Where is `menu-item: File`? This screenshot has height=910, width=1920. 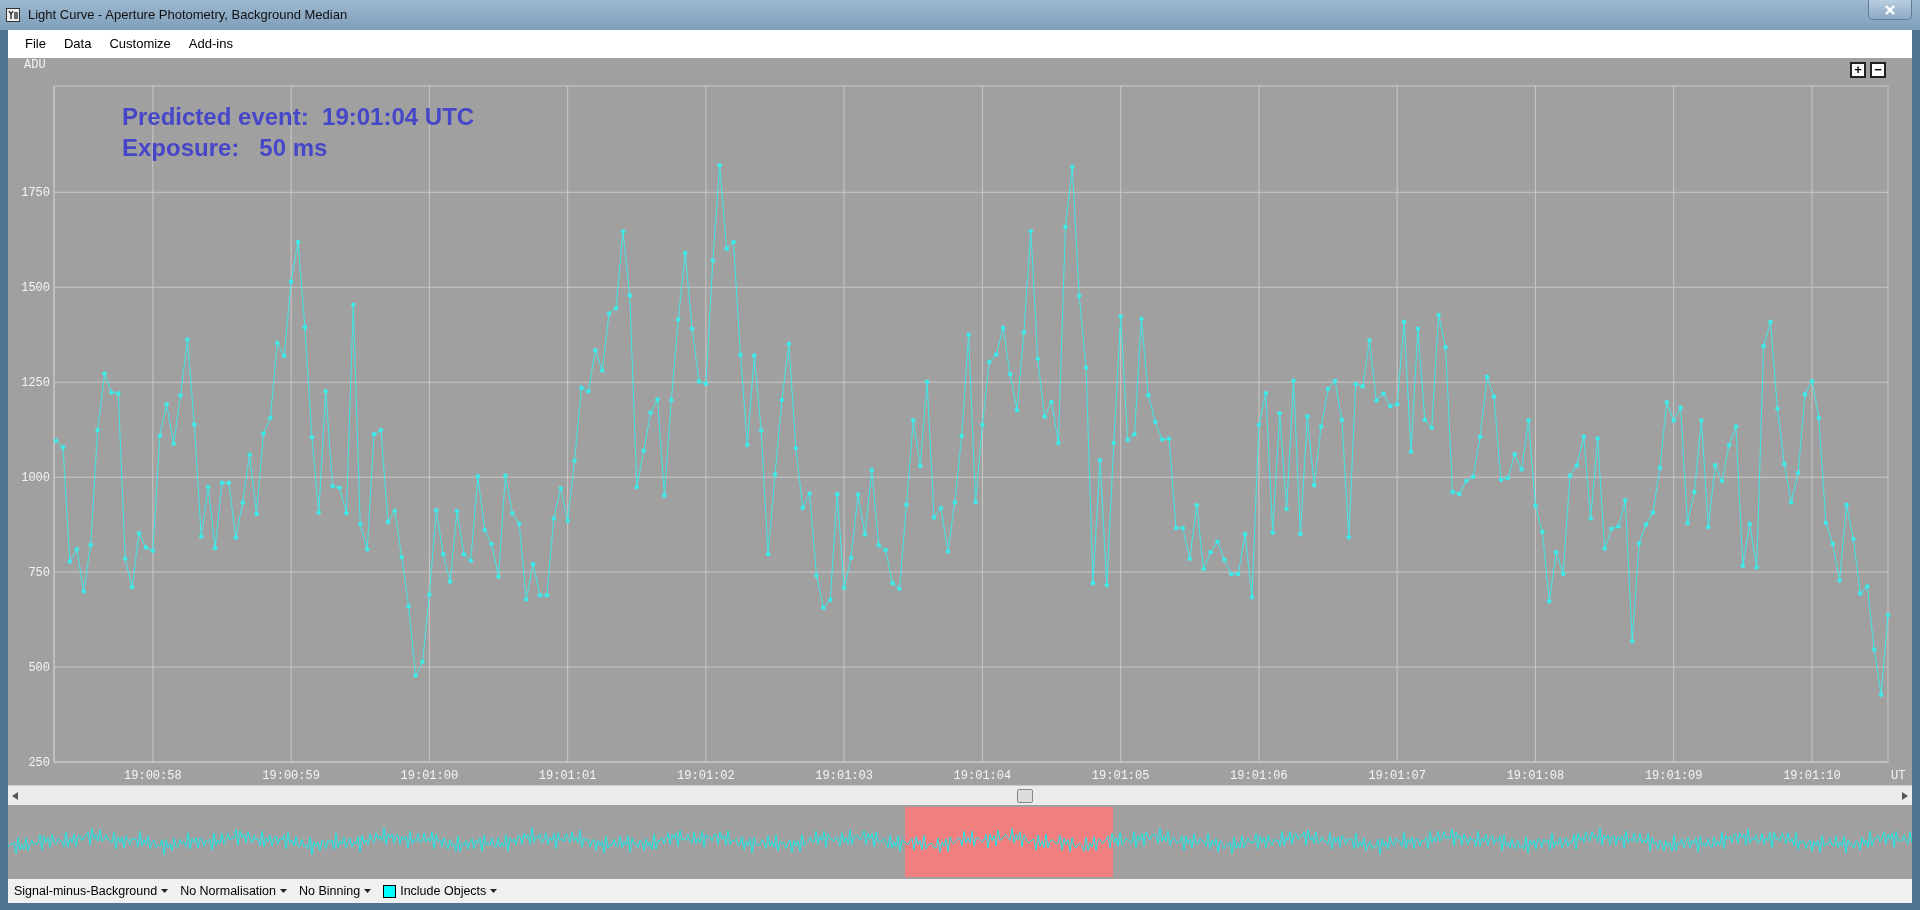
menu-item: File is located at coordinates (35, 44).